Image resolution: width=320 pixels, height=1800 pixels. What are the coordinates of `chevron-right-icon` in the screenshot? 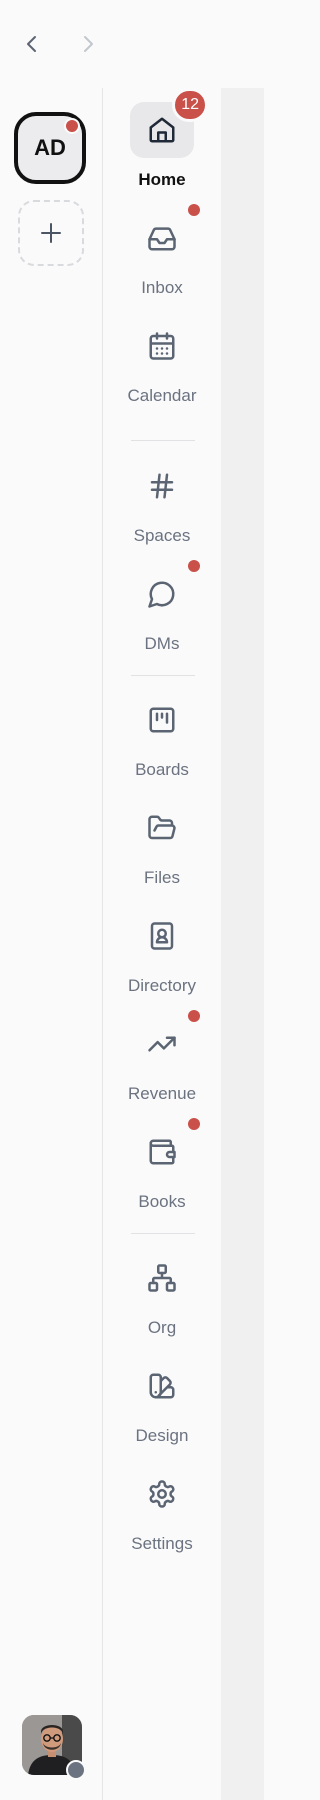 It's located at (88, 44).